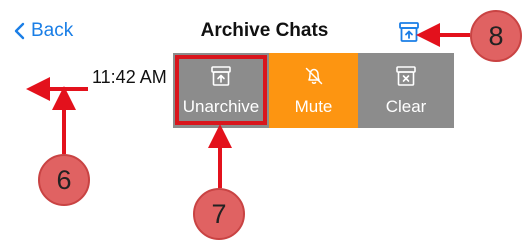 This screenshot has height=243, width=529. I want to click on annotation-marker-8: 8, so click(496, 36).